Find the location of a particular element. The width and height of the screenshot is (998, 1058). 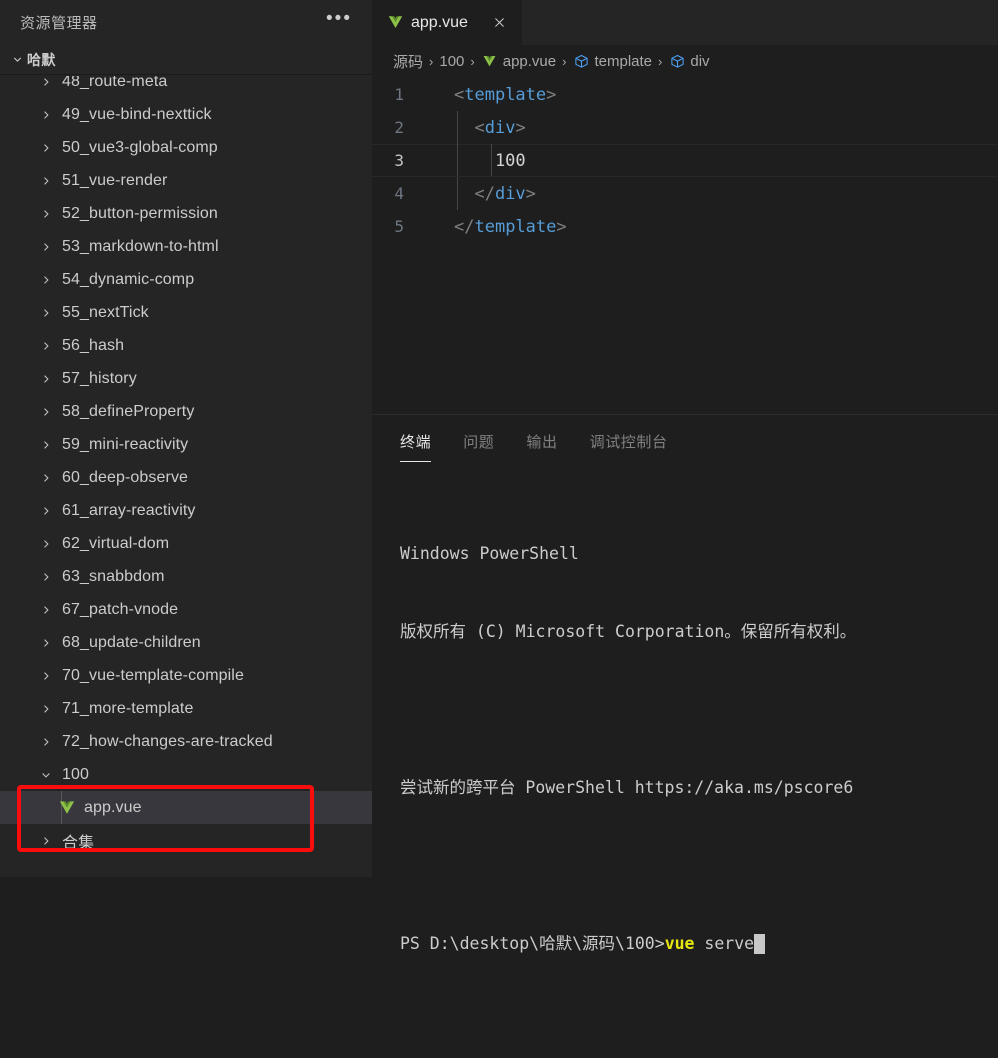

tree-item-folder: 52_button-permission is located at coordinates (186, 213).